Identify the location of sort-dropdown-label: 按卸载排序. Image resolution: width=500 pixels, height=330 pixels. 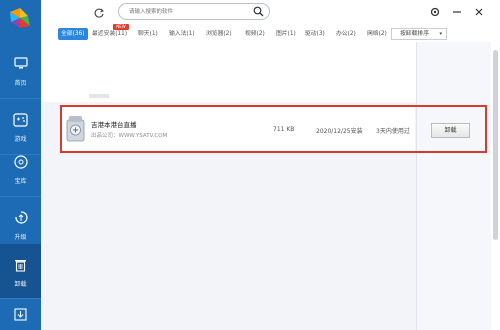
(414, 34).